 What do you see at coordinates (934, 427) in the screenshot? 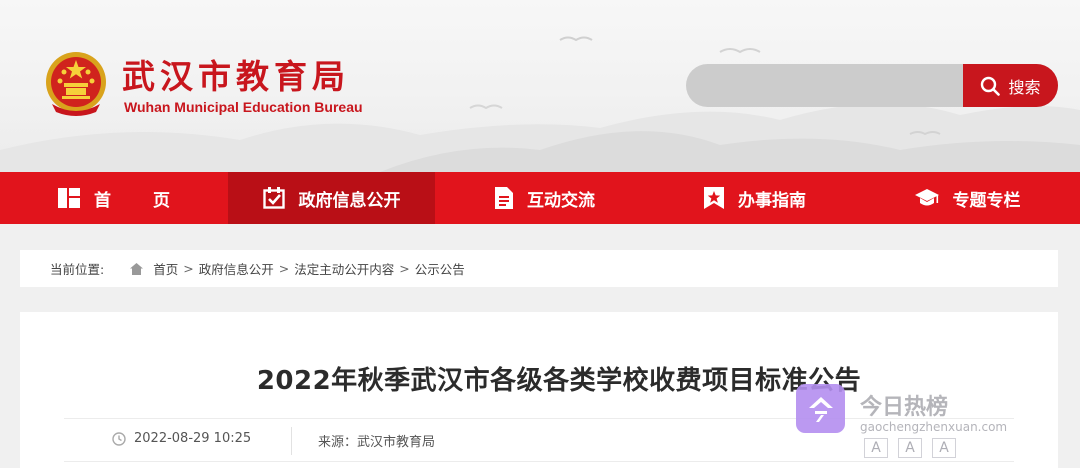
I see `watermark-url: gaochengzhenxuan.com` at bounding box center [934, 427].